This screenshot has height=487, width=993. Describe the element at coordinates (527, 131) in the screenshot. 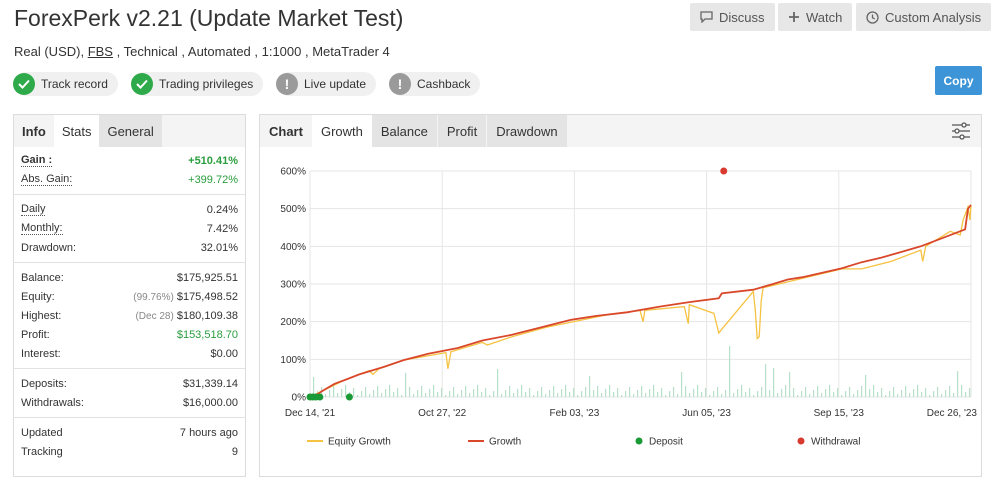

I see `tab-drawdown: Drawdown` at that location.